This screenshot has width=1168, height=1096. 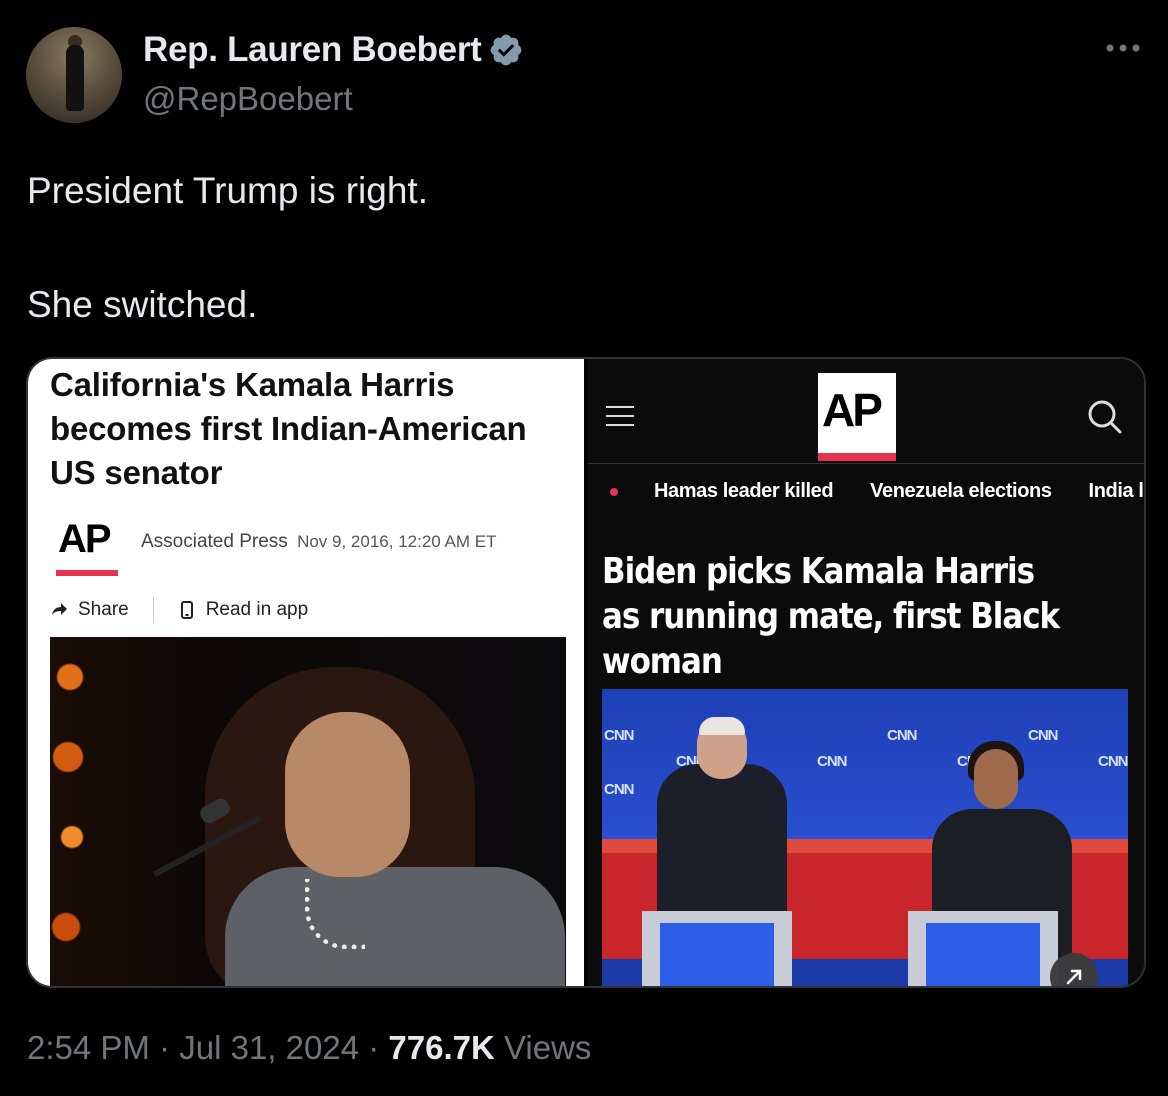 I want to click on topic-item: Venezuela elections, so click(x=961, y=491).